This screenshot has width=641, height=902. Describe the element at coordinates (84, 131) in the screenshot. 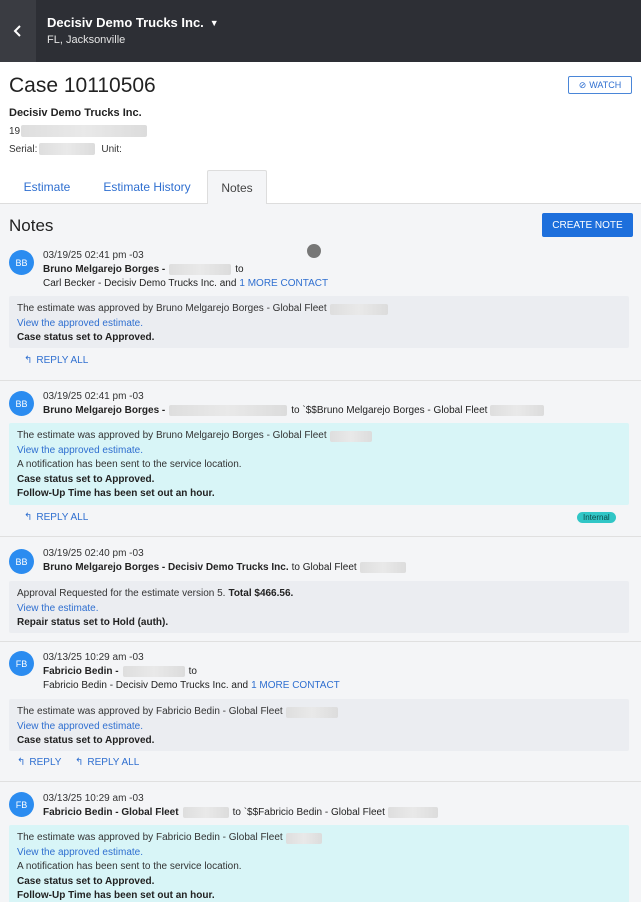

I see `redacted-vin` at that location.